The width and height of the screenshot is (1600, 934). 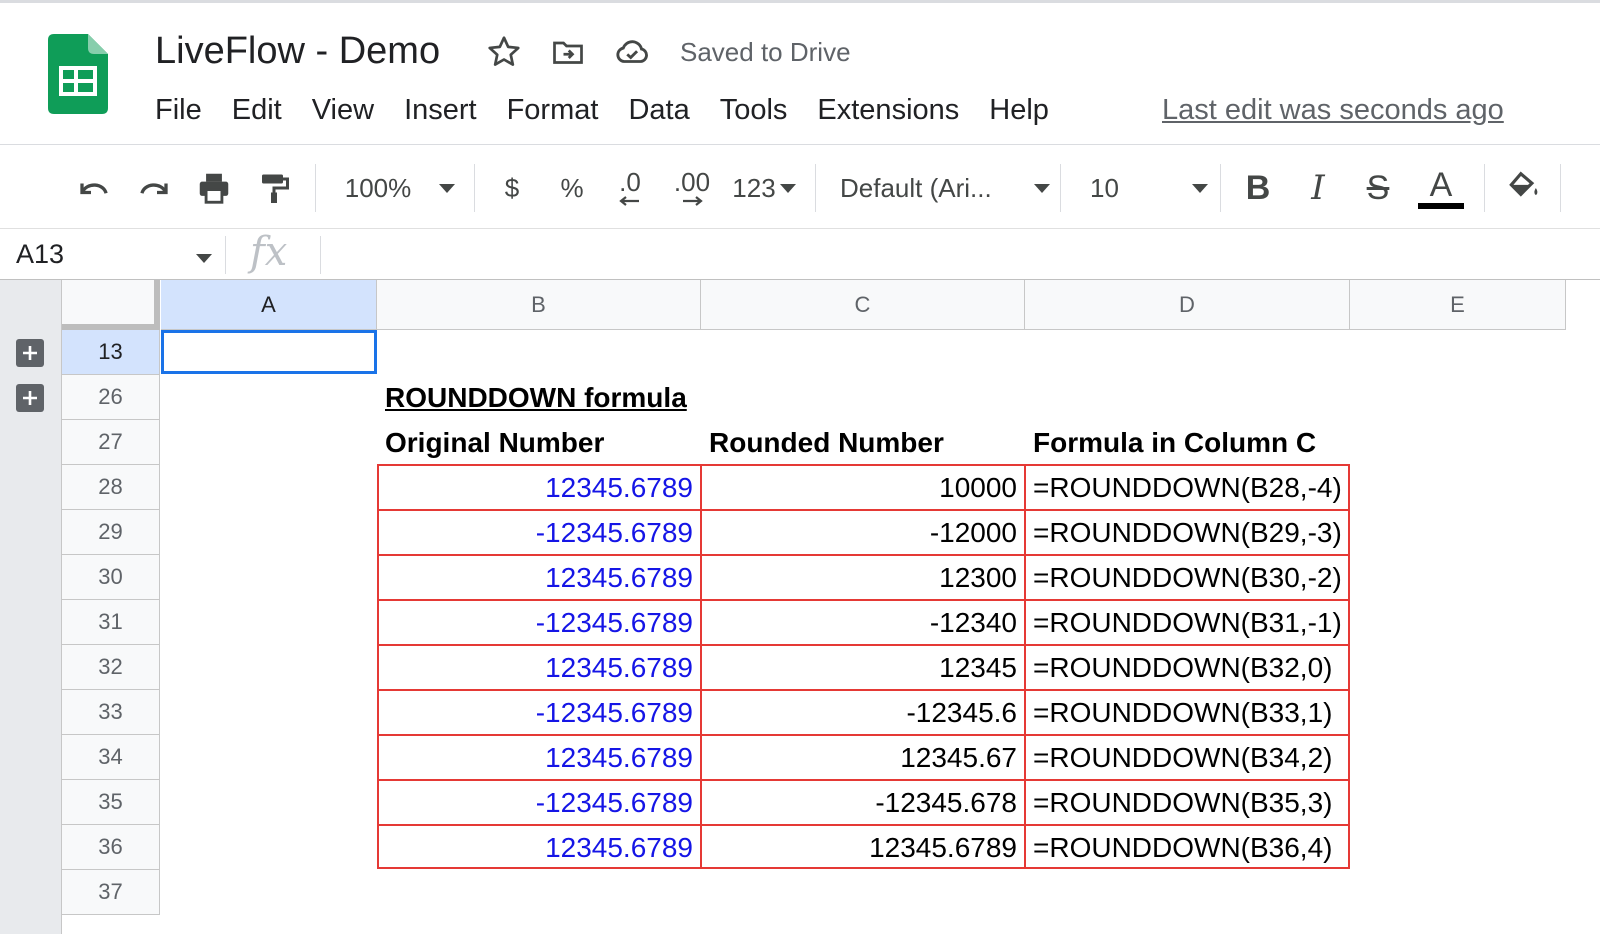 What do you see at coordinates (257, 110) in the screenshot?
I see `menu-edit: Edit` at bounding box center [257, 110].